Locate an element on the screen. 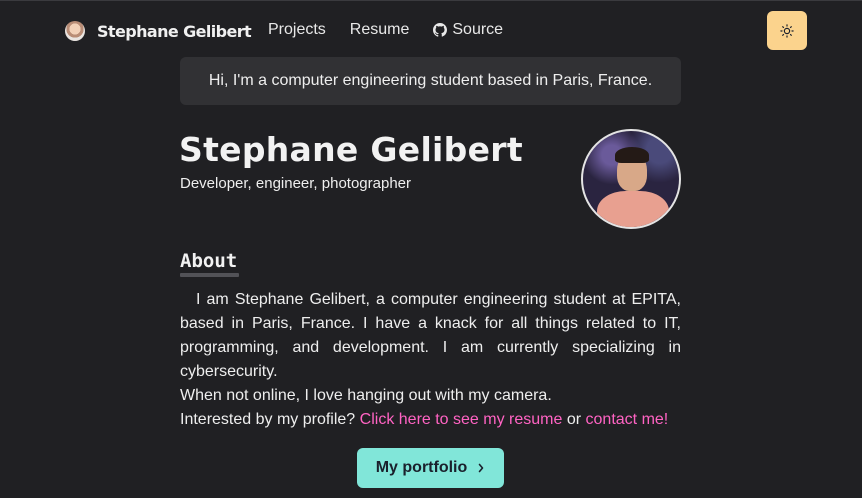  brand-name: Stephane Gelibert is located at coordinates (174, 31).